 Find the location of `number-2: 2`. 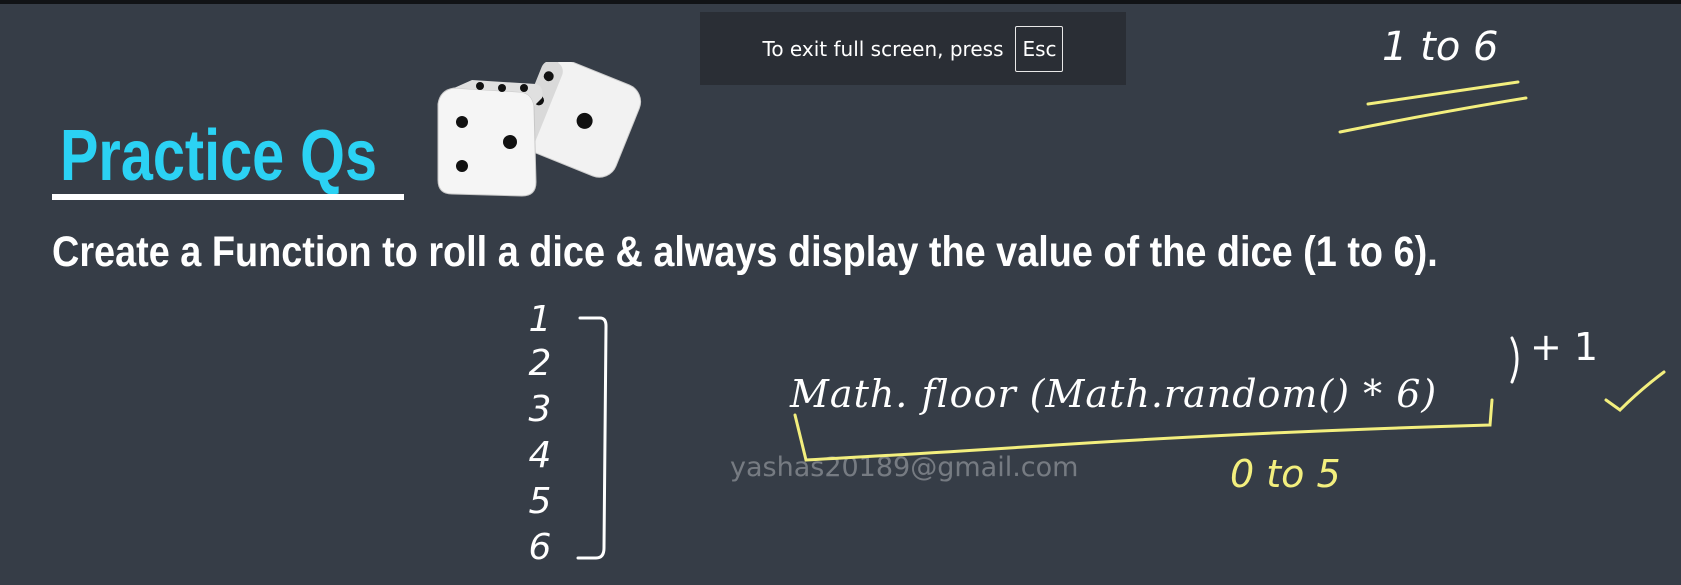

number-2: 2 is located at coordinates (540, 363).